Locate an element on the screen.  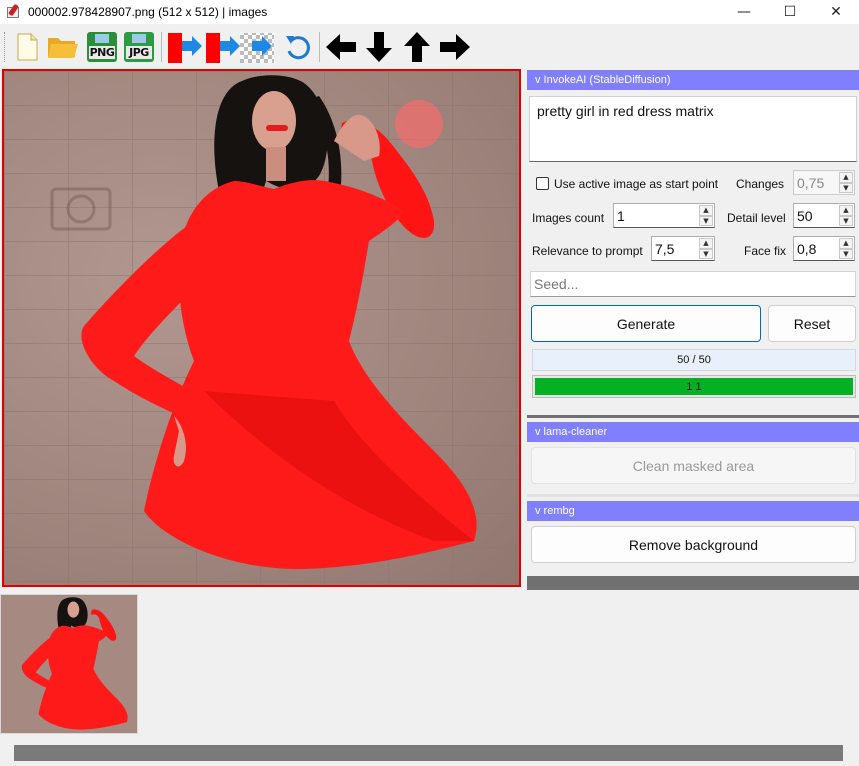
move-right-button is located at coordinates (455, 47).